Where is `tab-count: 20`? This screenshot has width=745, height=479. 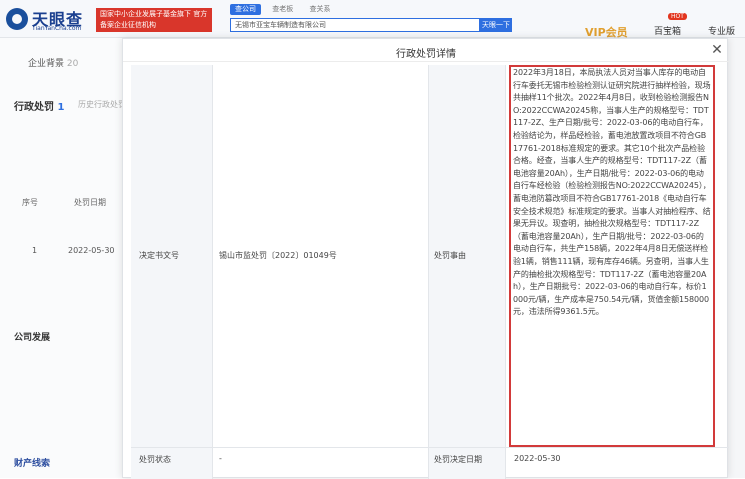
tab-count: 20 is located at coordinates (72, 64).